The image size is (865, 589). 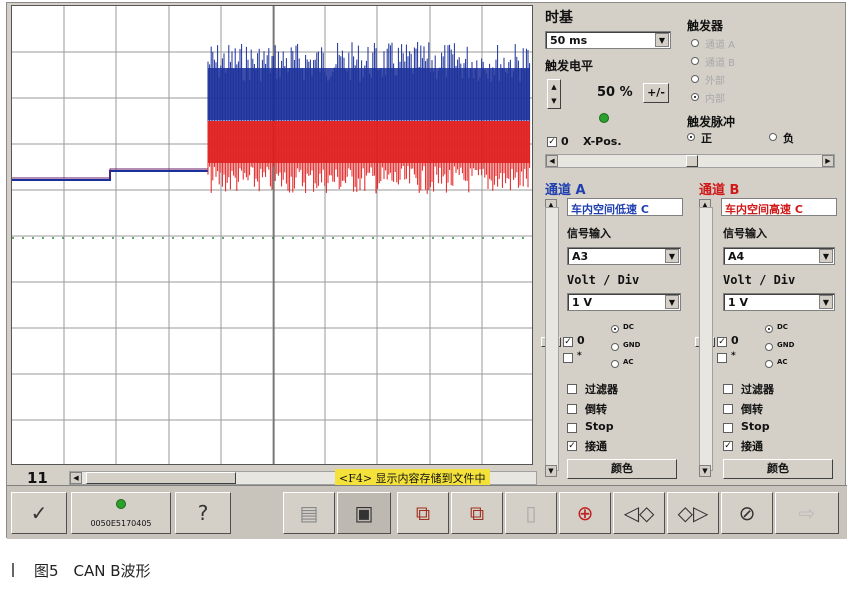 I want to click on channel-b-aux-label: *, so click(x=733, y=356).